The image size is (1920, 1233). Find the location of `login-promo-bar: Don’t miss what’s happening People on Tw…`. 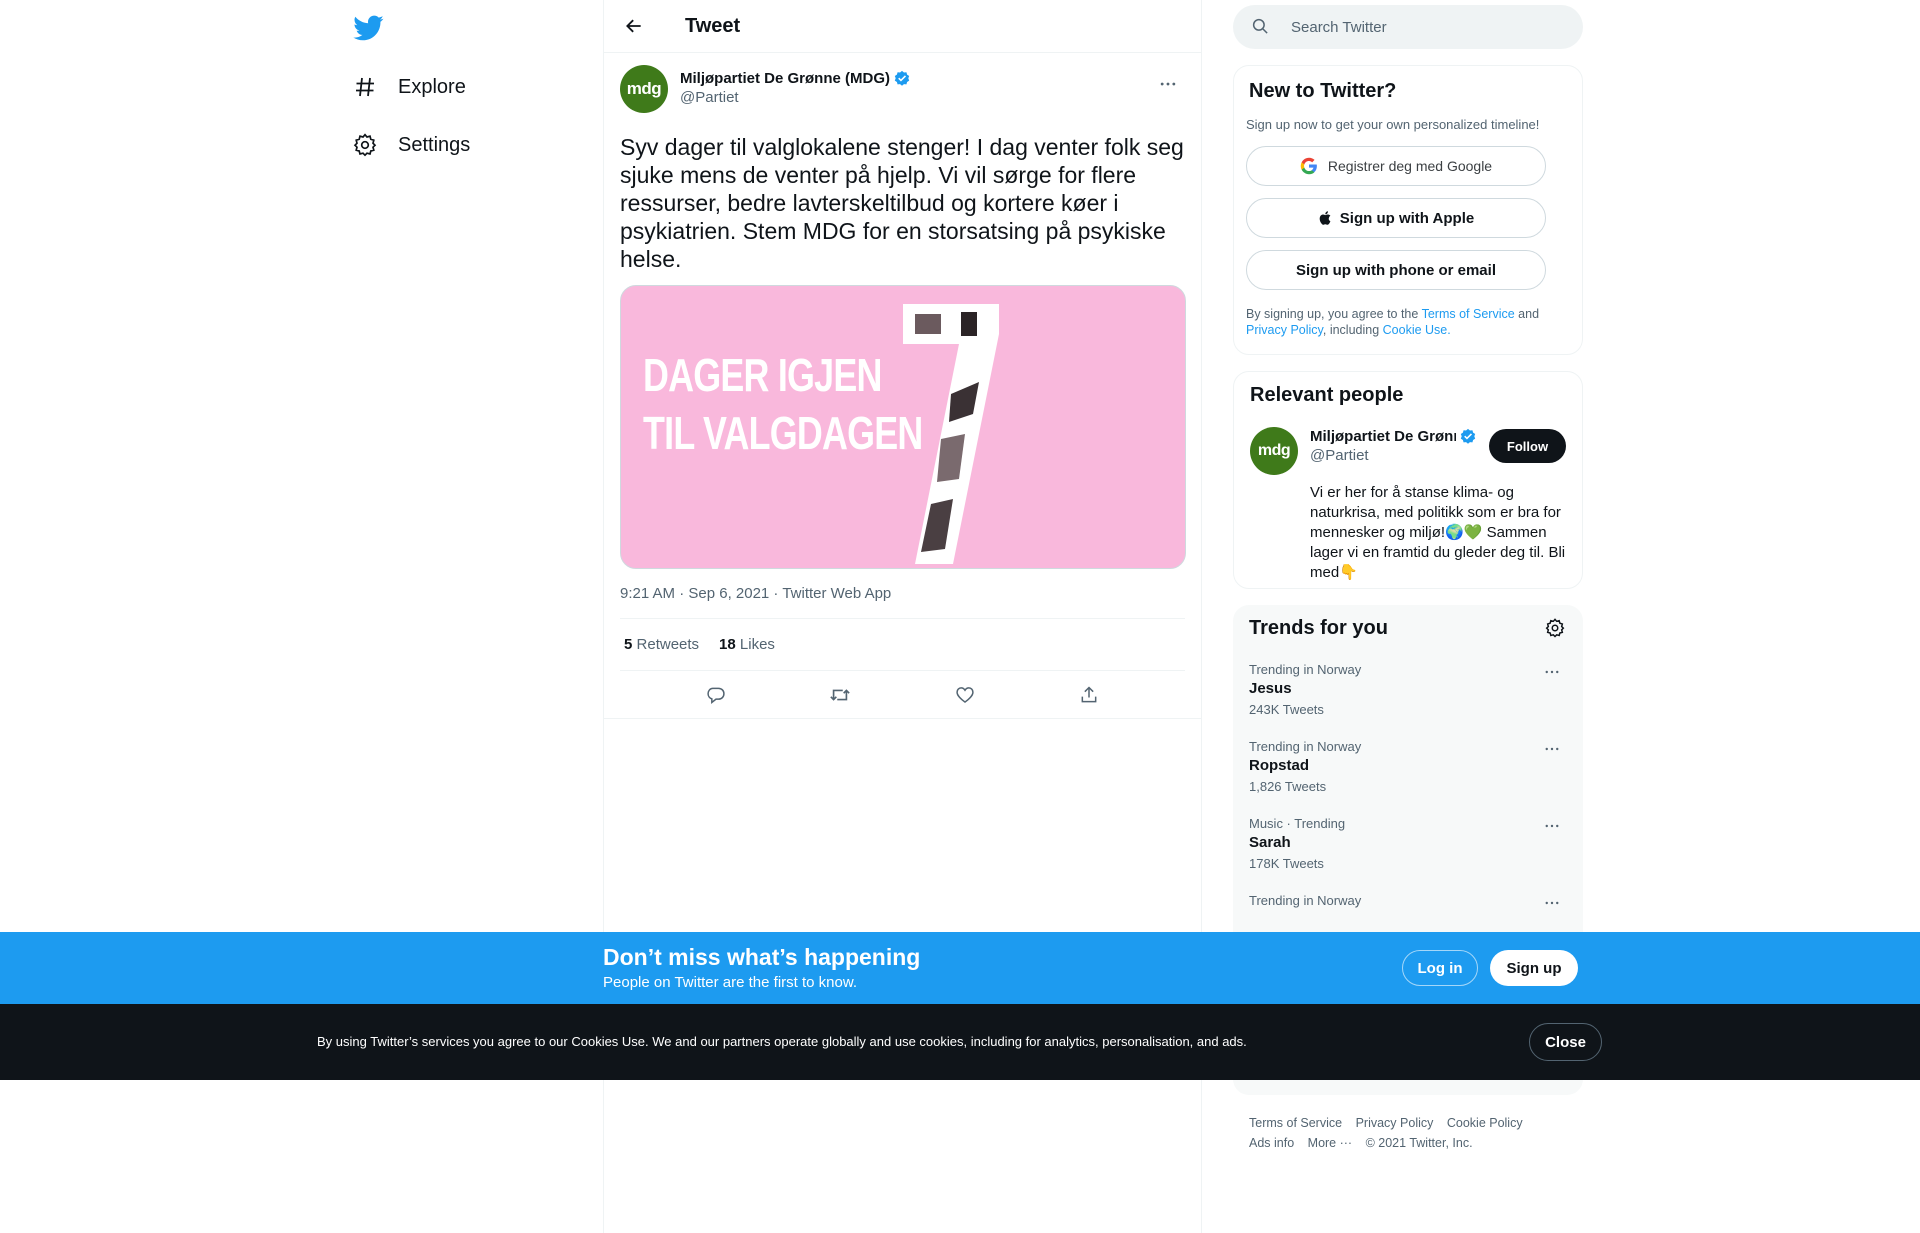

login-promo-bar: Don’t miss what’s happening People on Tw… is located at coordinates (960, 968).